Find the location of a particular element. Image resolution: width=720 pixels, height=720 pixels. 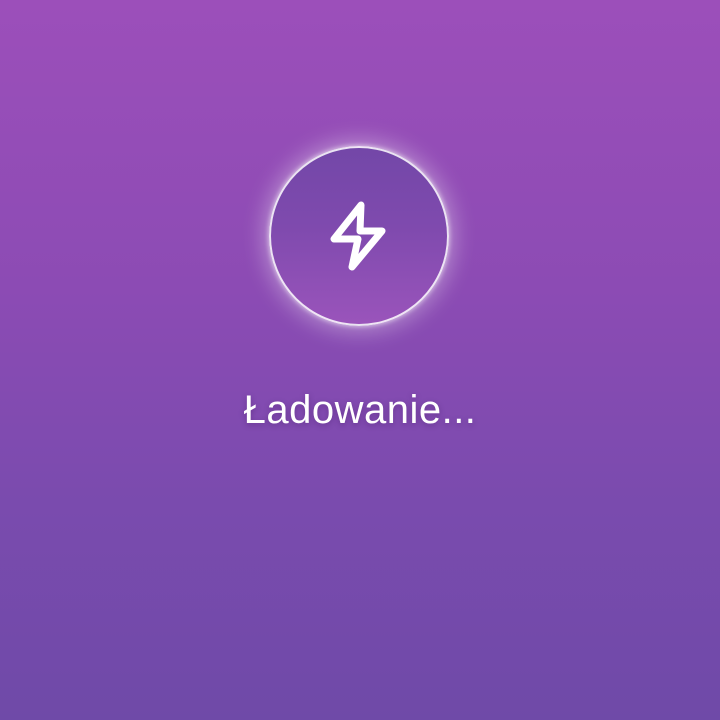

loading-logo-circle is located at coordinates (359, 236).